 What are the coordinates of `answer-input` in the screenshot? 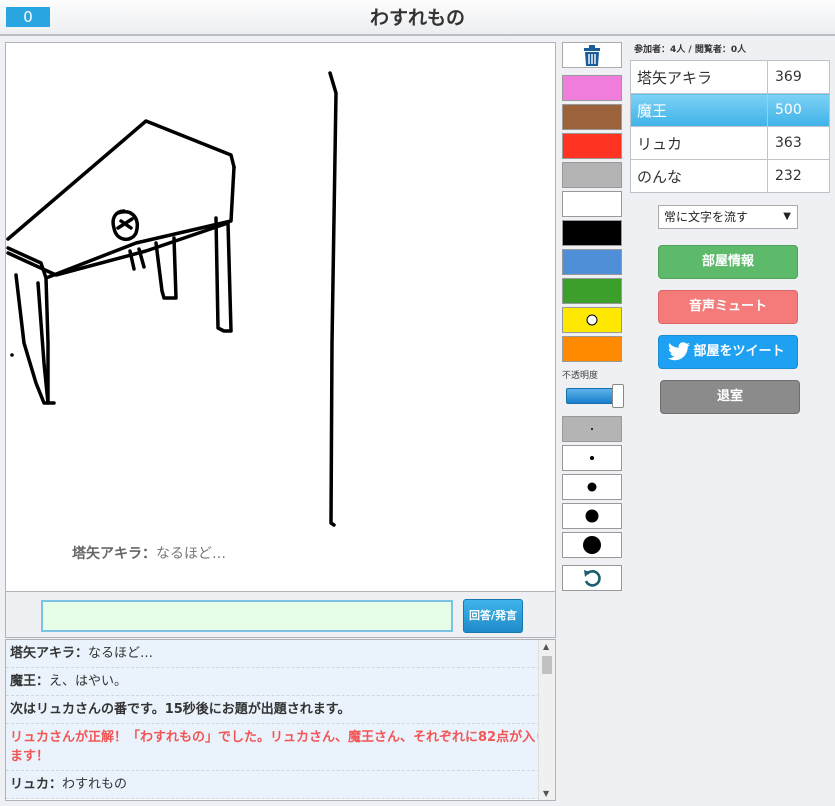 It's located at (247, 616).